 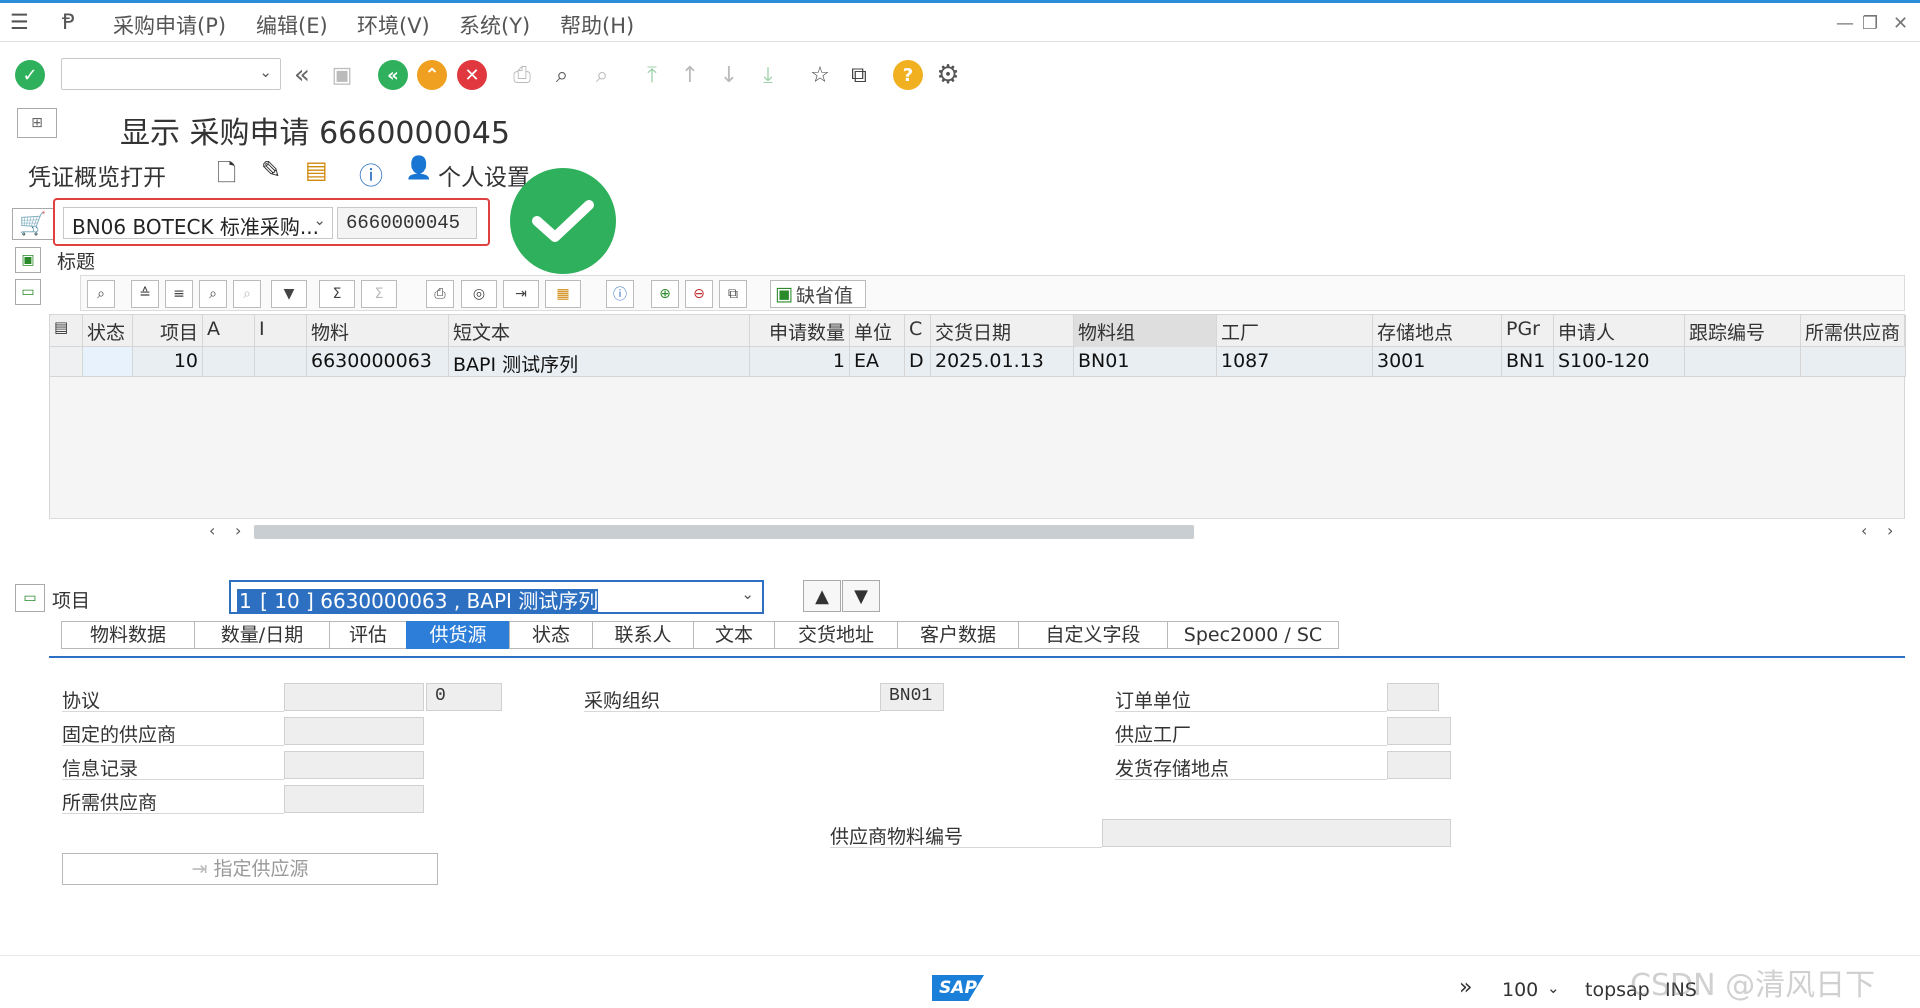 I want to click on details-icon: ⌕, so click(x=101, y=294).